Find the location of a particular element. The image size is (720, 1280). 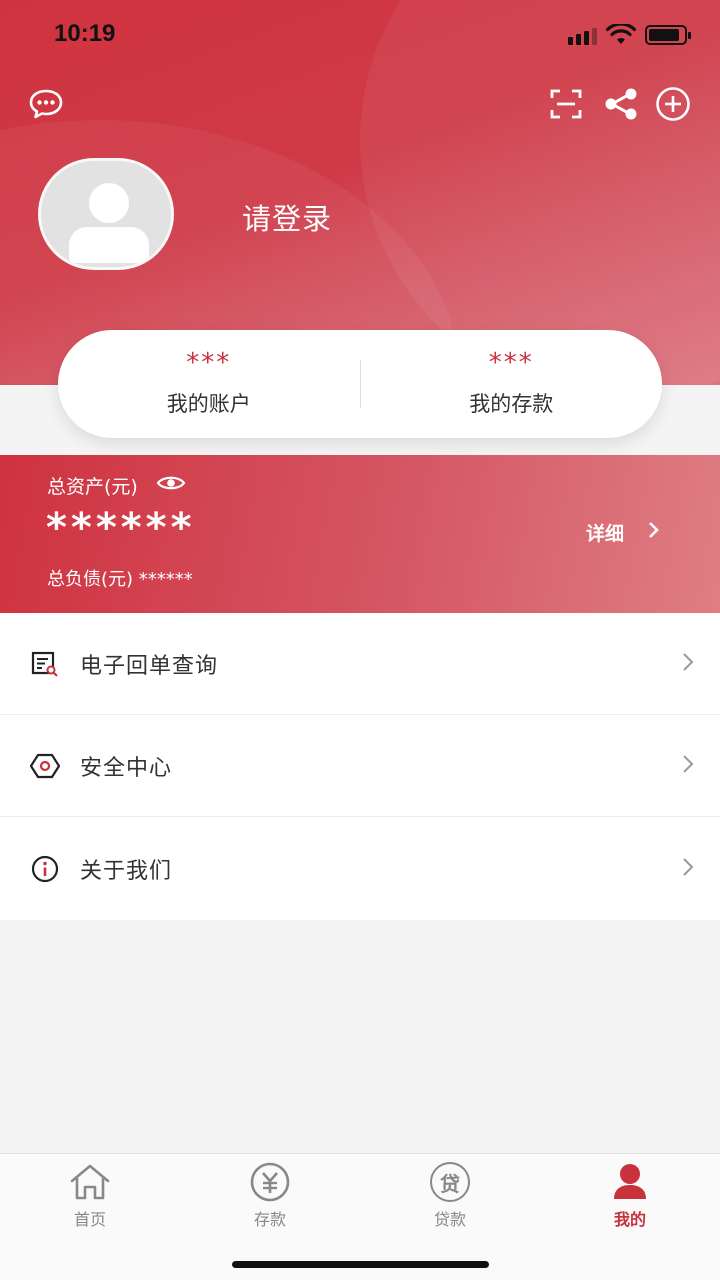

wifi-icon is located at coordinates (621, 36).